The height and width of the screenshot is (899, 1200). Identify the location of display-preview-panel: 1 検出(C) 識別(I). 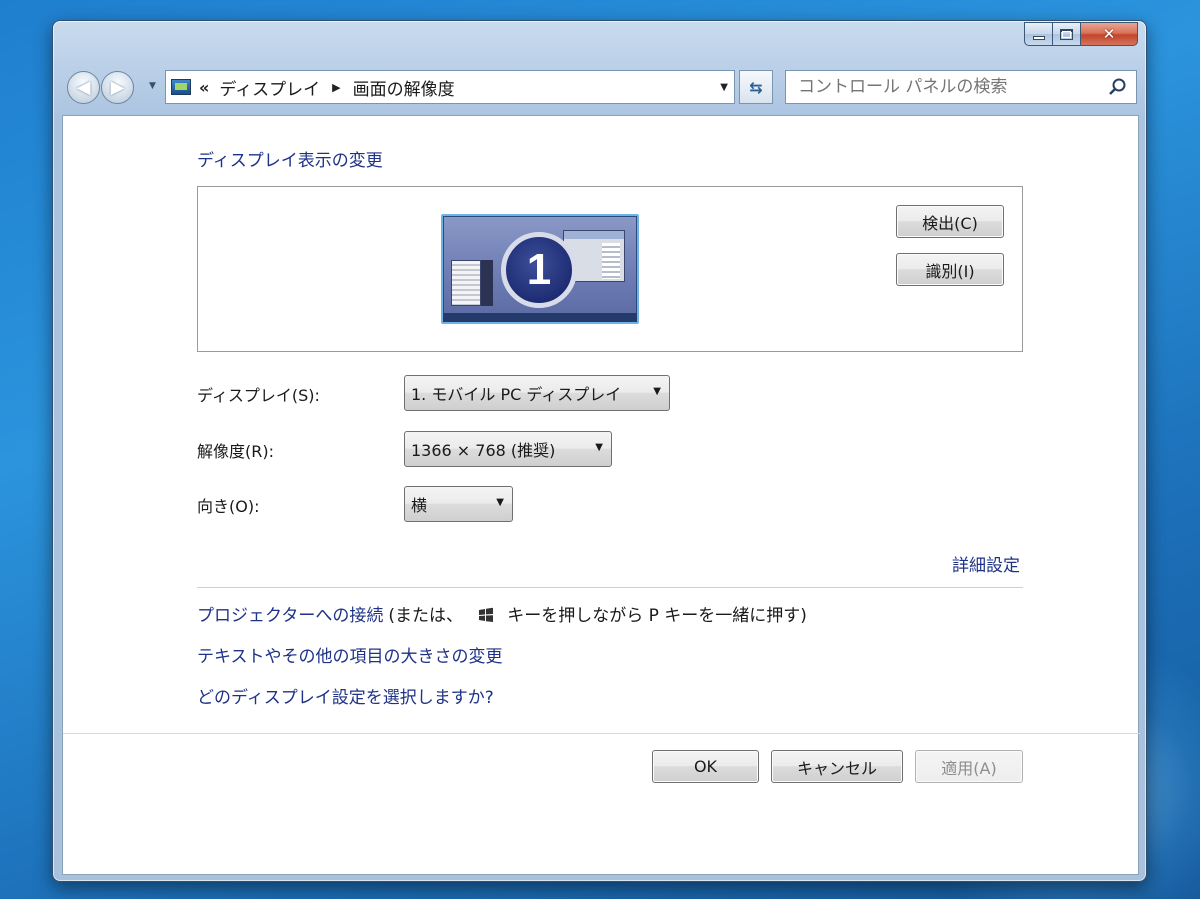
(610, 269).